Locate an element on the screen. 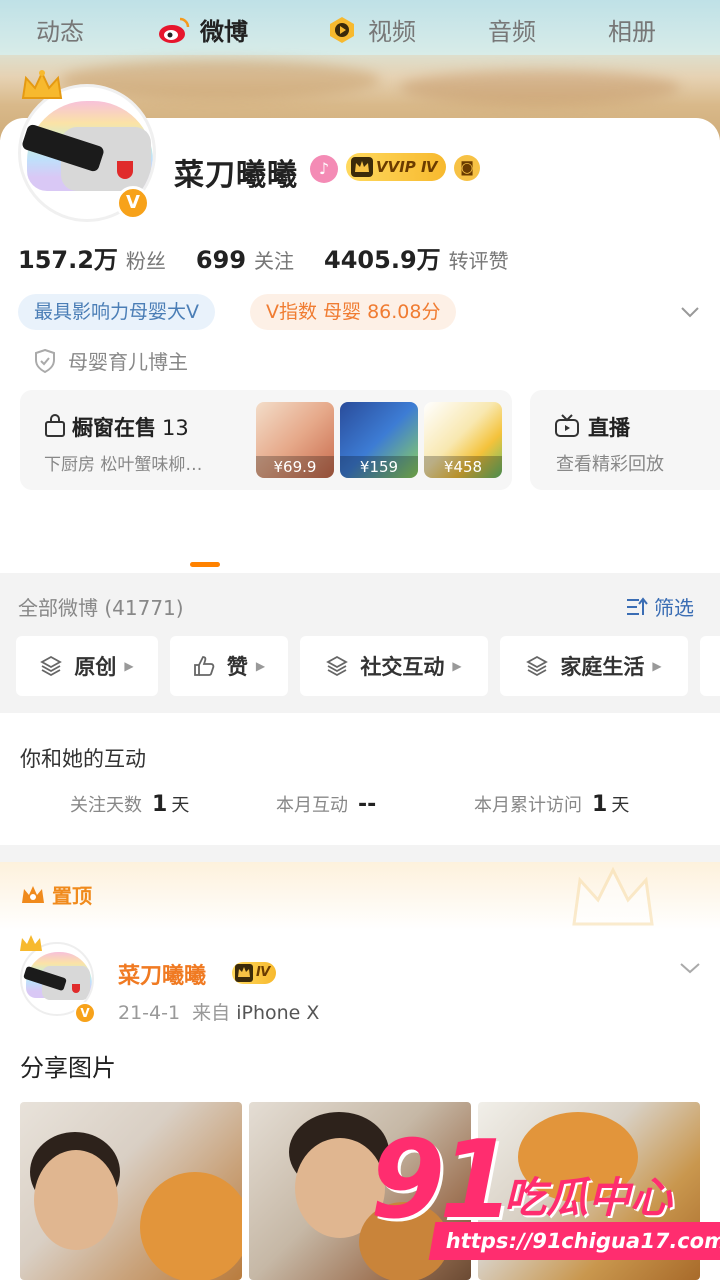  stat-key: 本月互动 is located at coordinates (312, 805).